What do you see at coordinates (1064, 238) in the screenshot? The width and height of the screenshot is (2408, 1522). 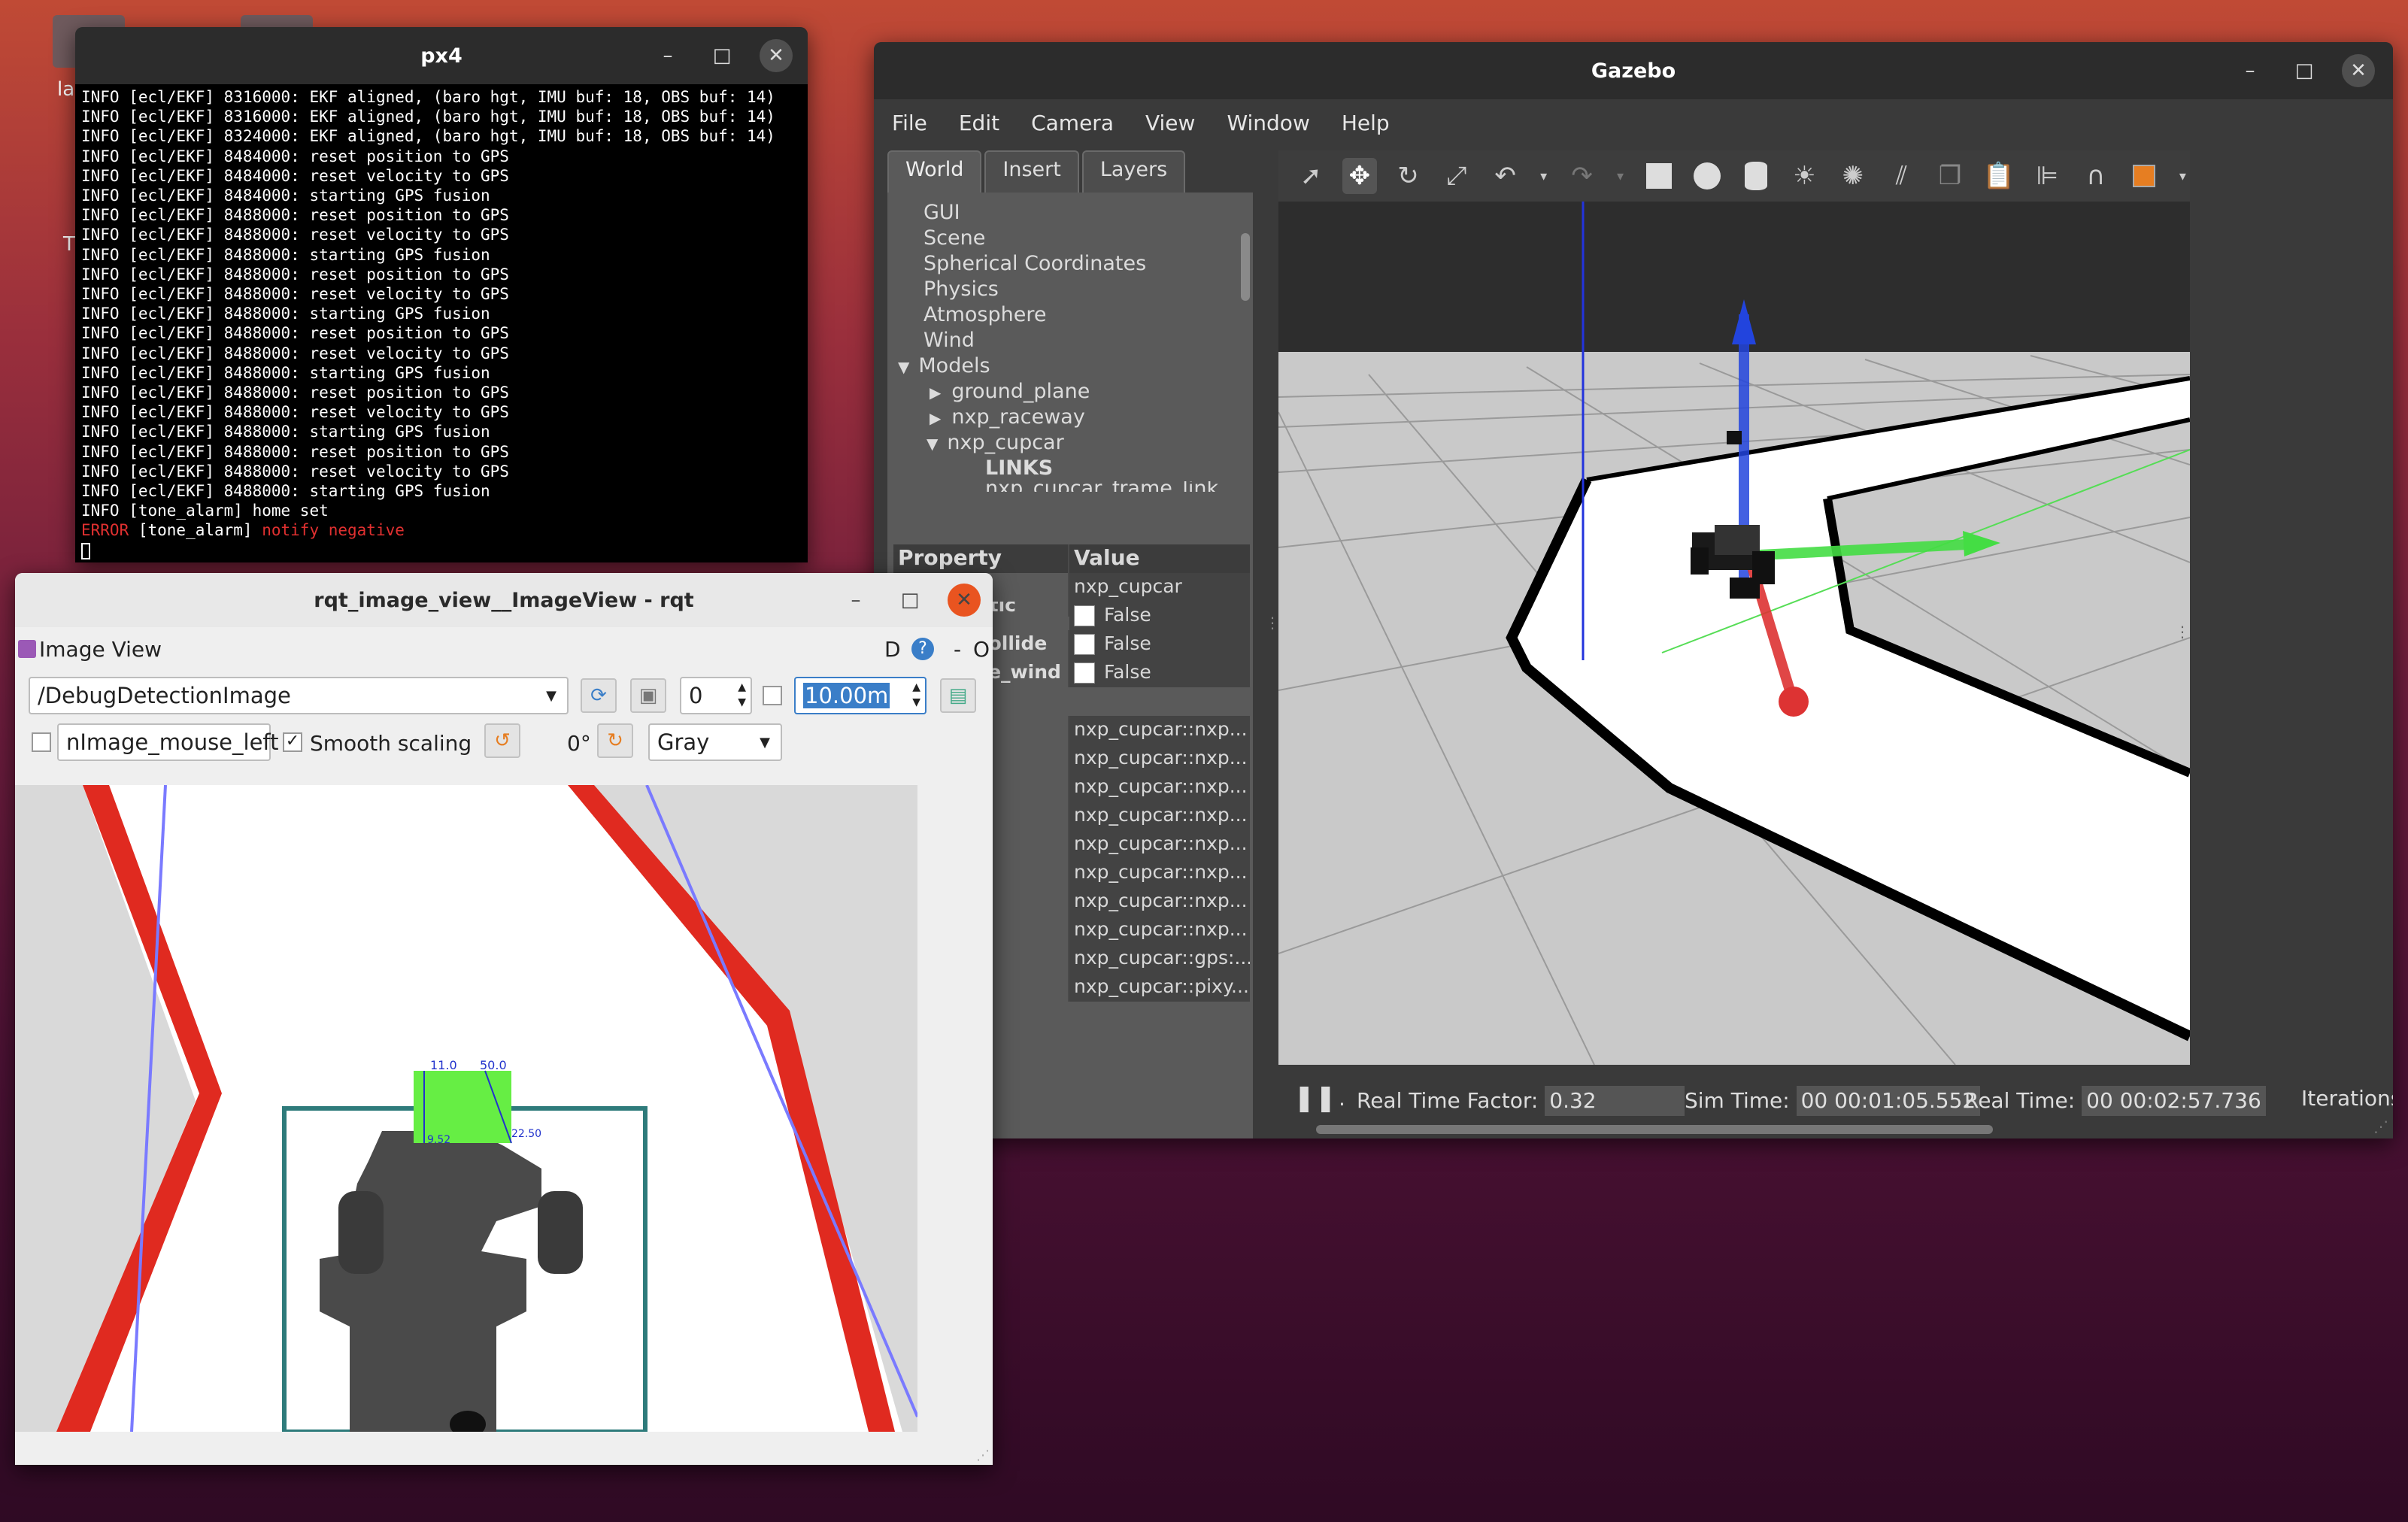 I see `tree-item-scene: Scene` at bounding box center [1064, 238].